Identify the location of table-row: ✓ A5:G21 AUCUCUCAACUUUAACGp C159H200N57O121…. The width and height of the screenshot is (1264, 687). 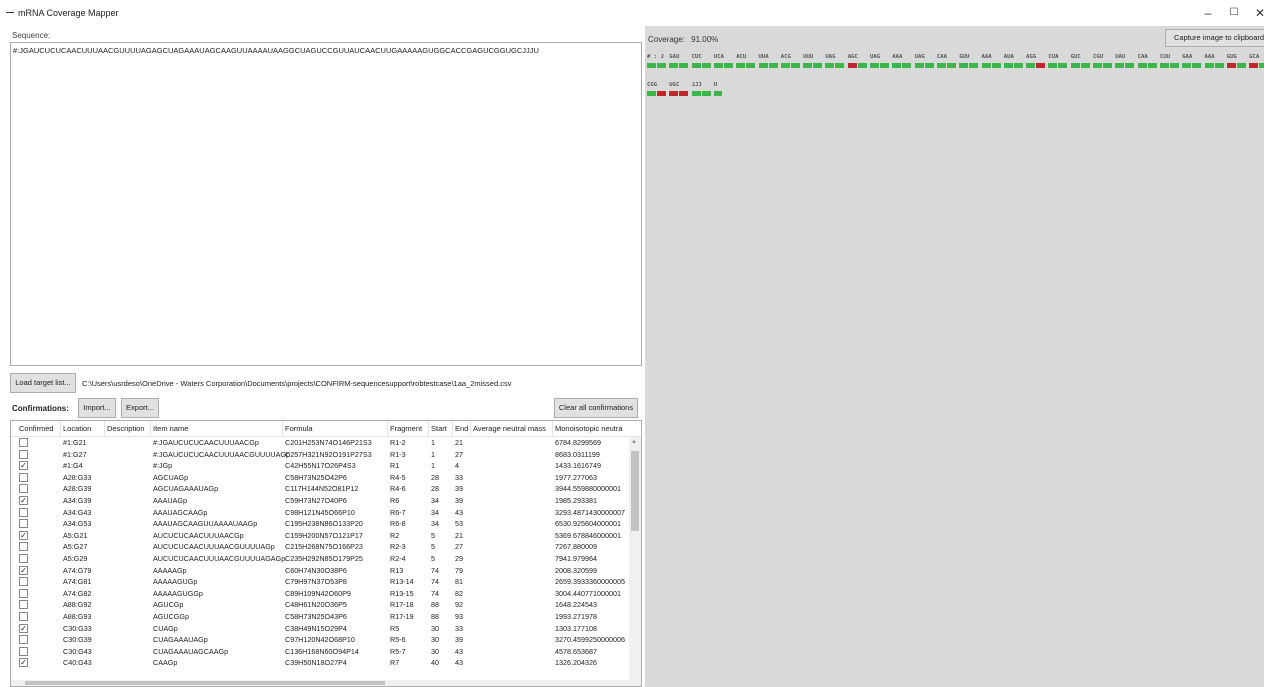
(321, 536).